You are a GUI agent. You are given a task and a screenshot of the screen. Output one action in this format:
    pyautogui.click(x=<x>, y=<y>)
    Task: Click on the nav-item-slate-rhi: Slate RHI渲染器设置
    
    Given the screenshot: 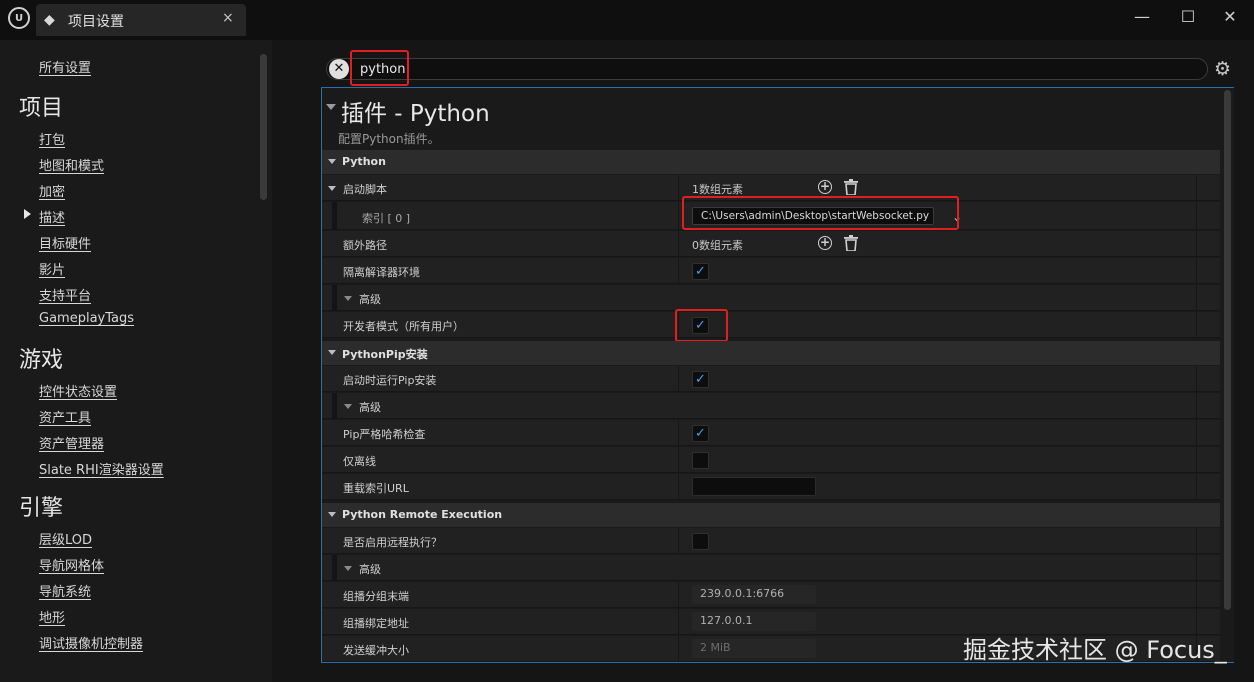 What is the action you would take?
    pyautogui.click(x=101, y=468)
    